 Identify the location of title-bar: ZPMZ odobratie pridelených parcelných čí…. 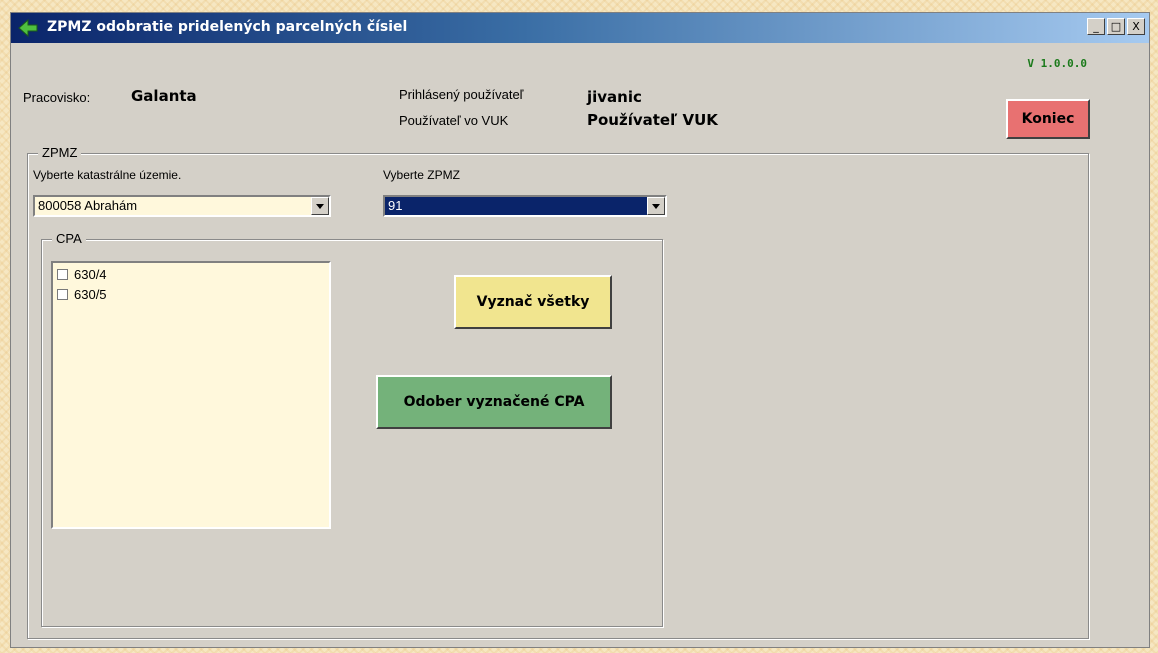
(580, 28).